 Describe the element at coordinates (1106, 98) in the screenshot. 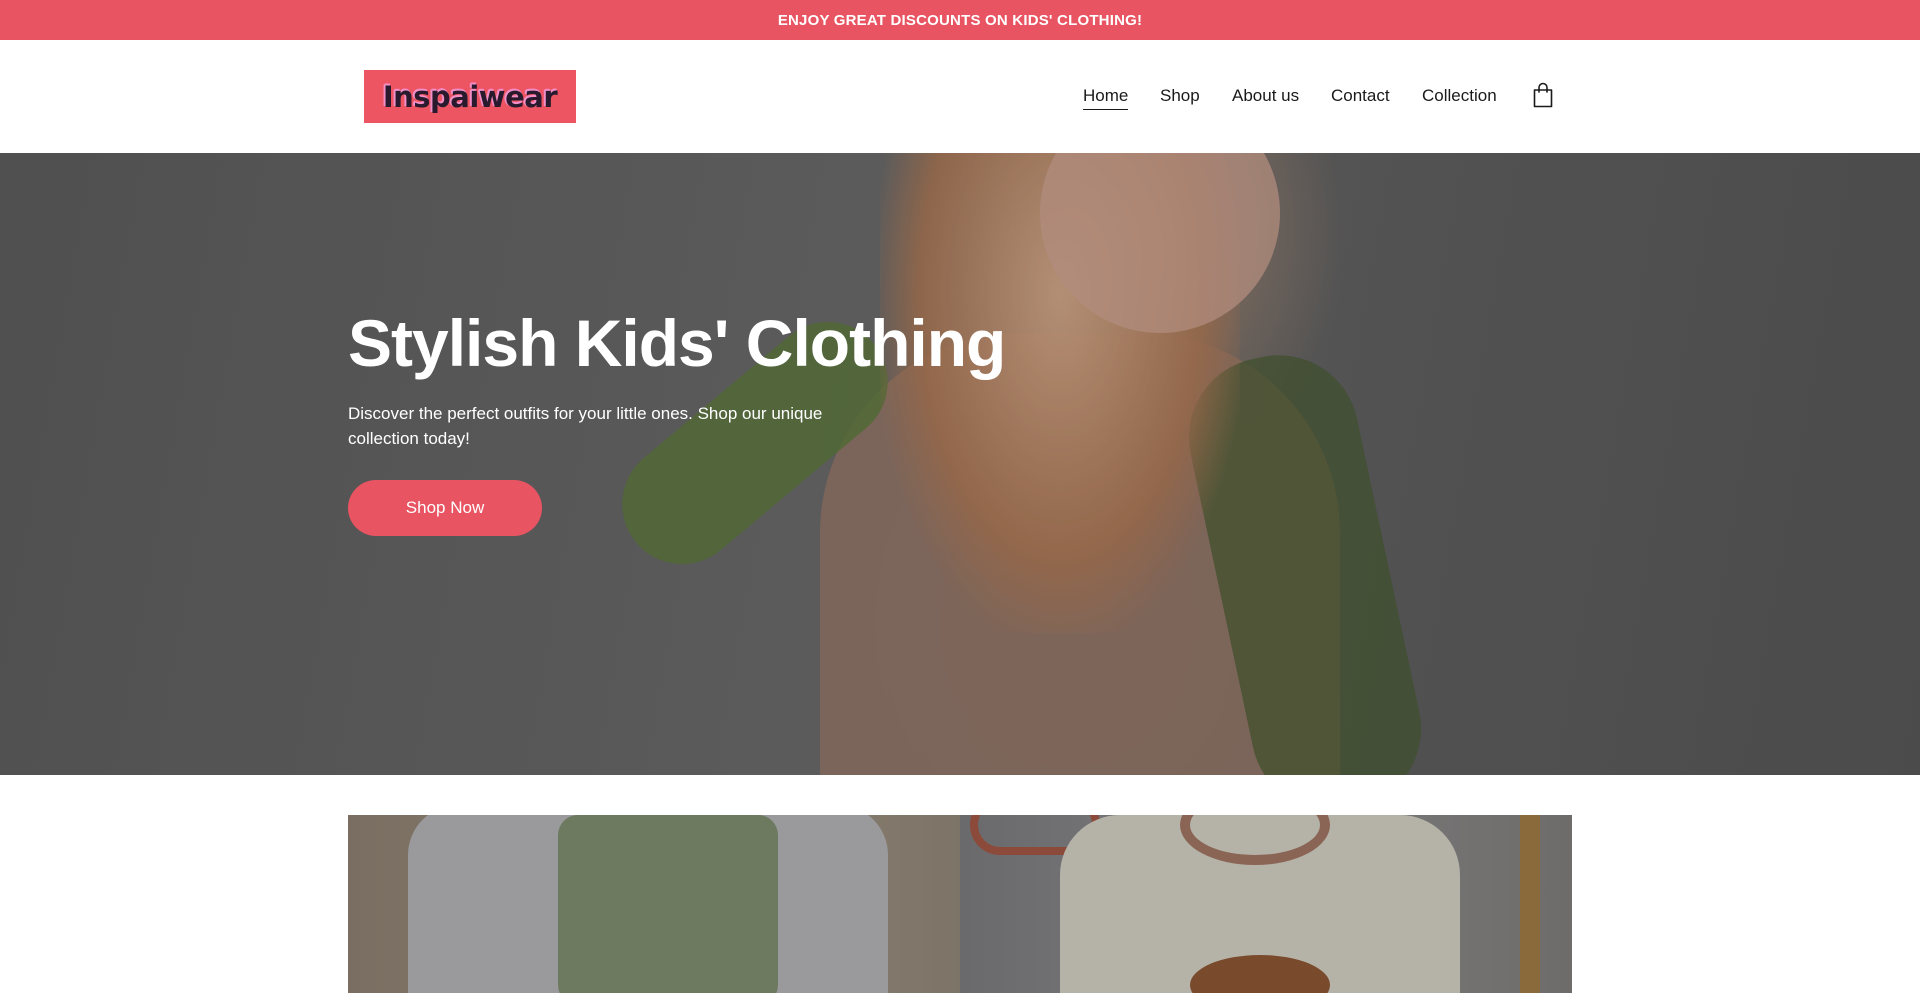

I see `nav-item-home: Home` at that location.